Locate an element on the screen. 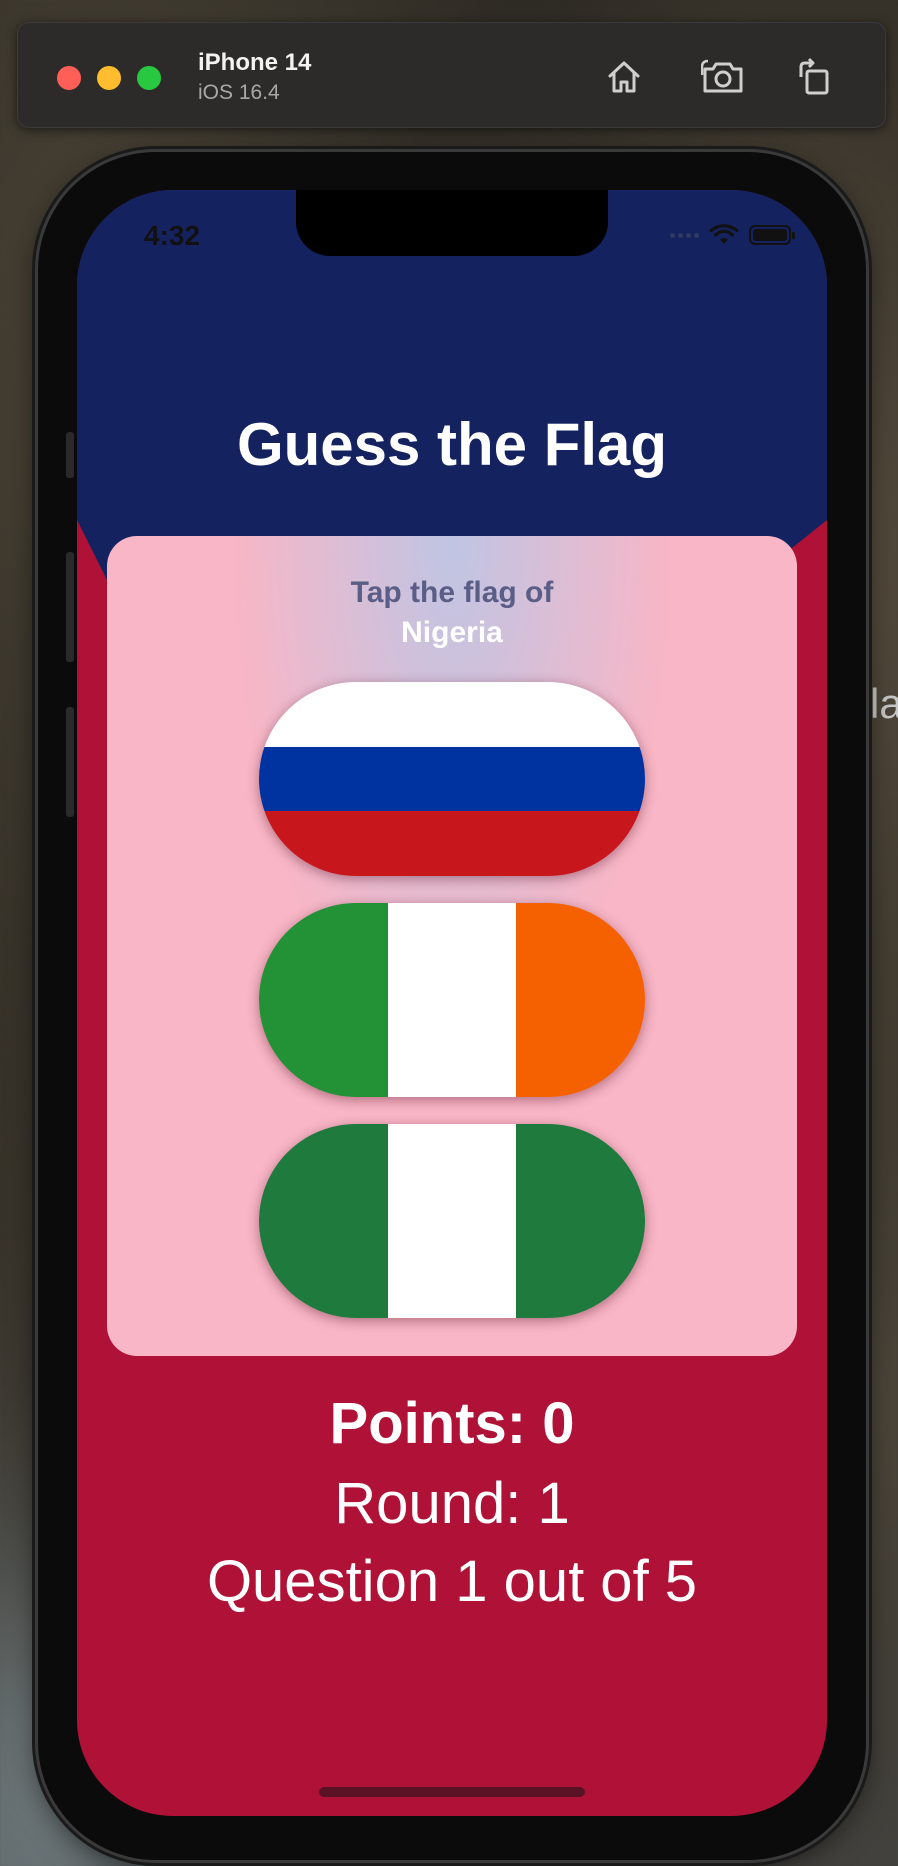 This screenshot has height=1866, width=898. cellular-signal-icon is located at coordinates (684, 235).